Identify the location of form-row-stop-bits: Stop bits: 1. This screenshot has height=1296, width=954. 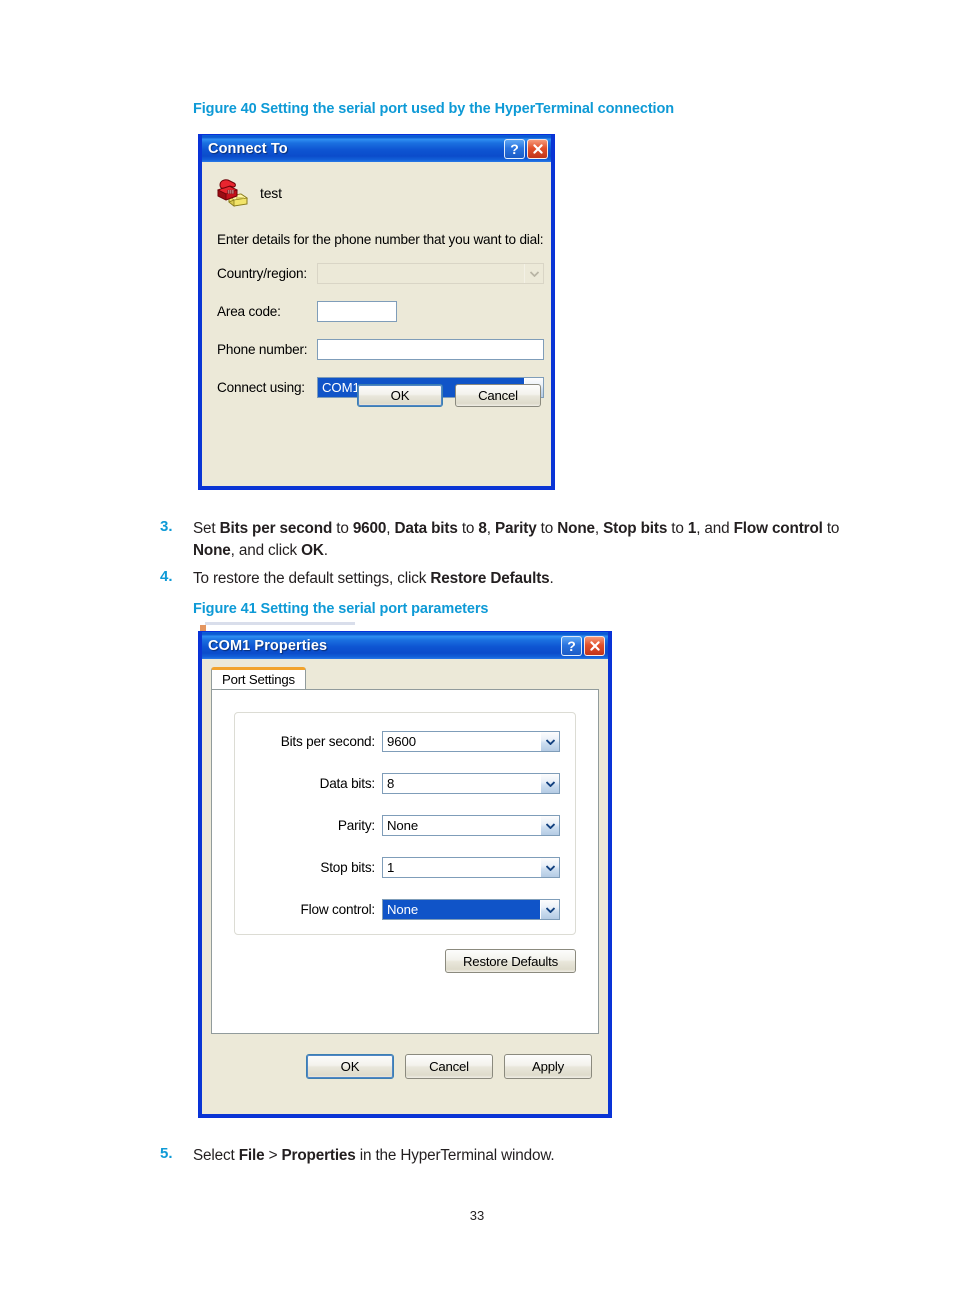
(405, 867).